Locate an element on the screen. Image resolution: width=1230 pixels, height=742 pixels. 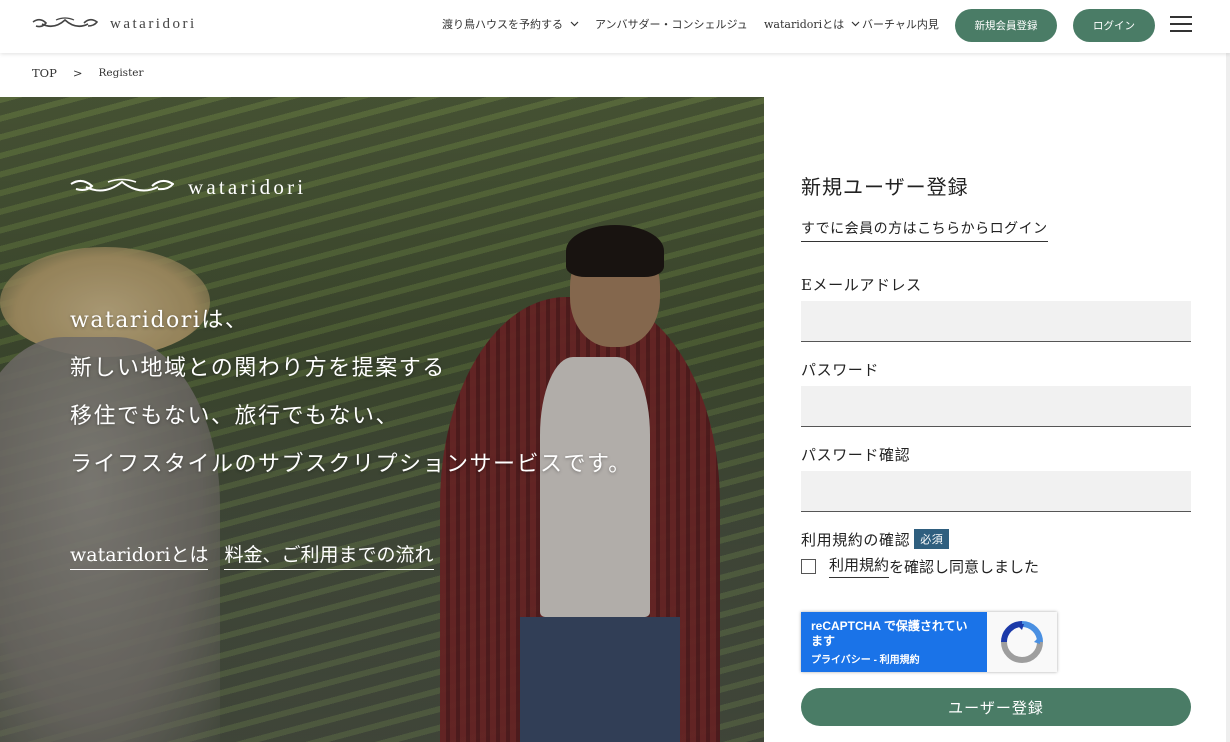
terms-checkbox is located at coordinates (808, 566).